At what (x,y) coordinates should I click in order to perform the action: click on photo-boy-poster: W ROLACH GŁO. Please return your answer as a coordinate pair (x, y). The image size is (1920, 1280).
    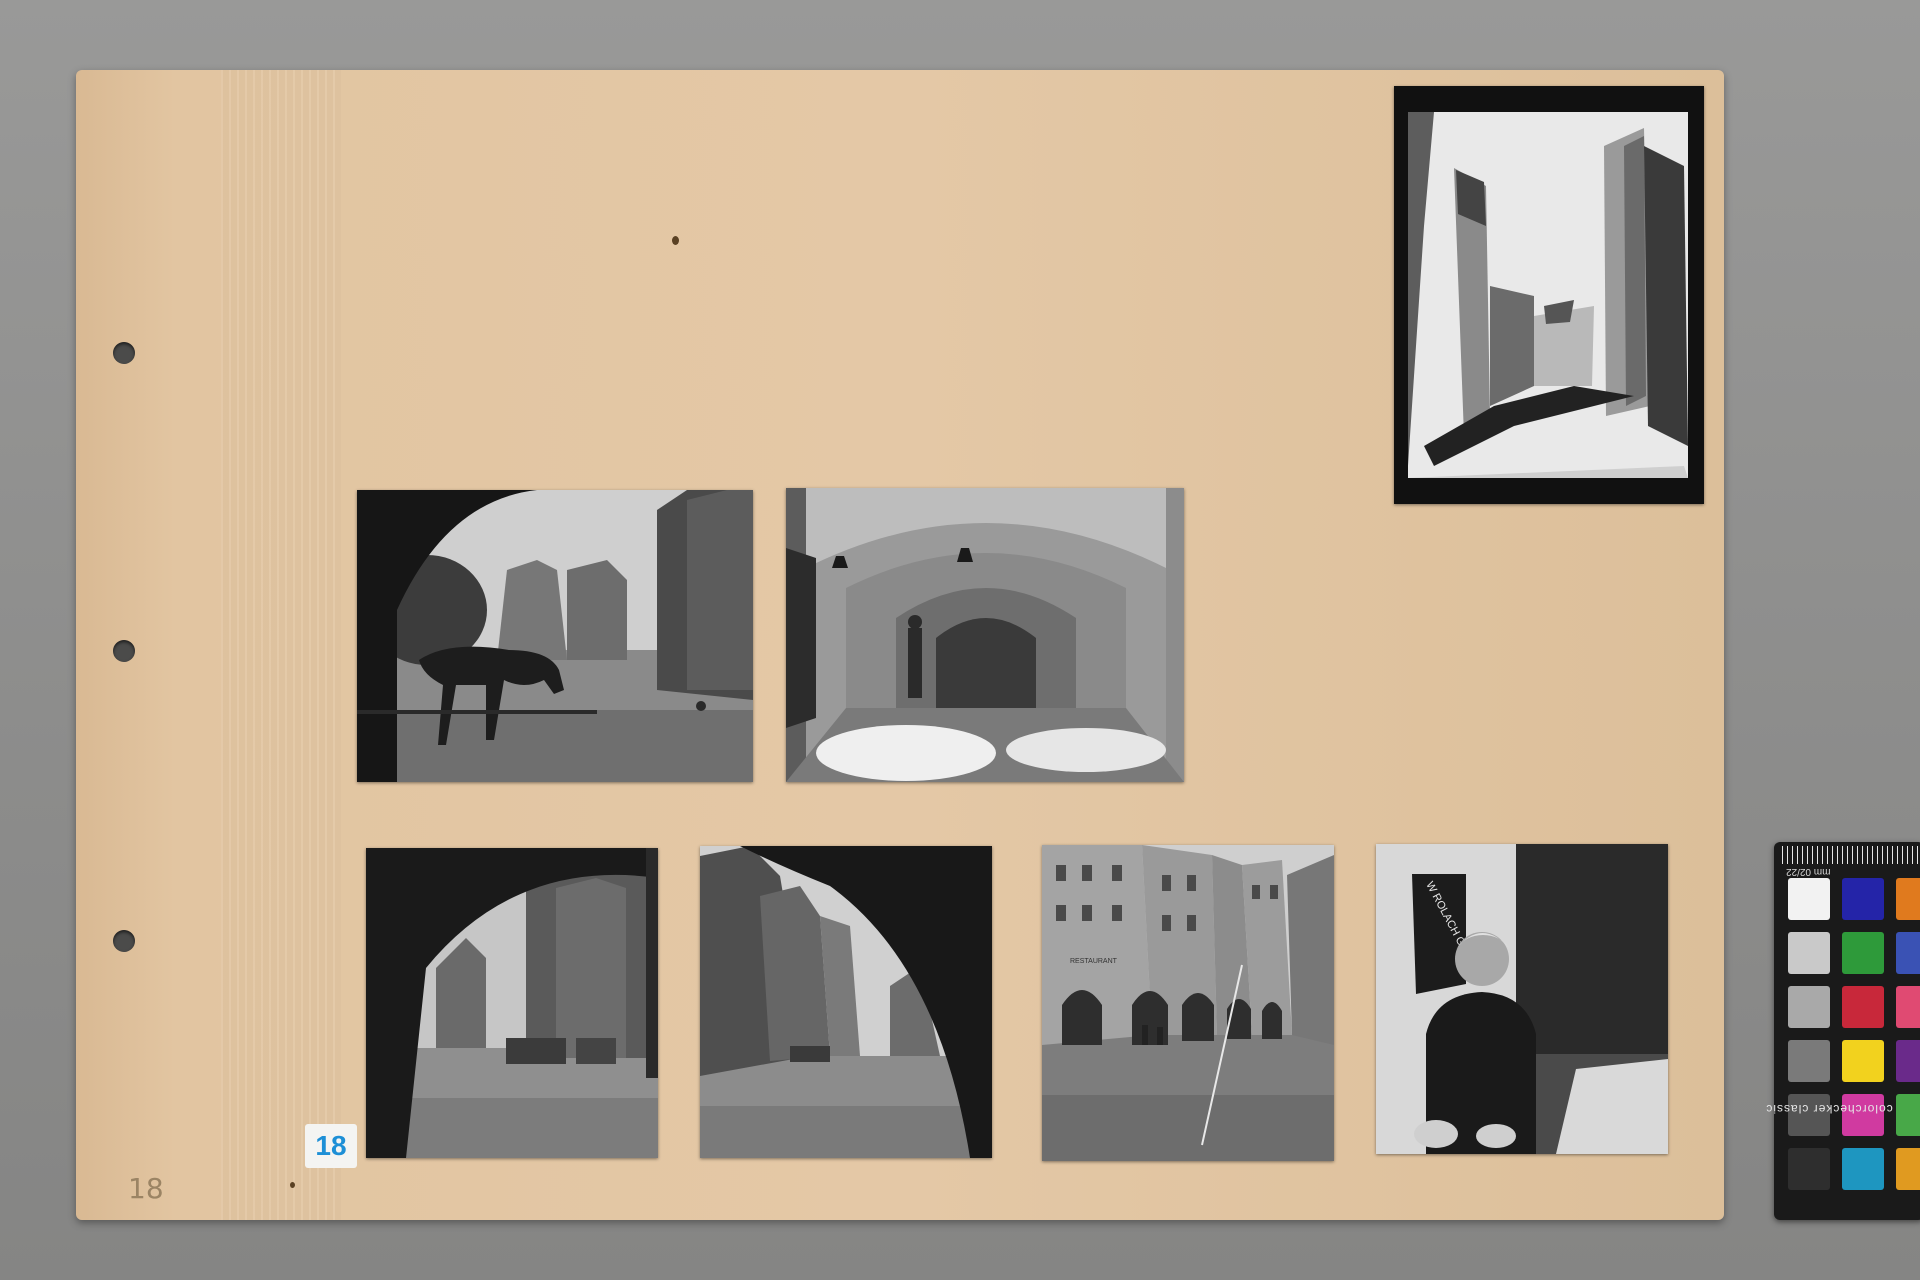
    Looking at the image, I should click on (1522, 999).